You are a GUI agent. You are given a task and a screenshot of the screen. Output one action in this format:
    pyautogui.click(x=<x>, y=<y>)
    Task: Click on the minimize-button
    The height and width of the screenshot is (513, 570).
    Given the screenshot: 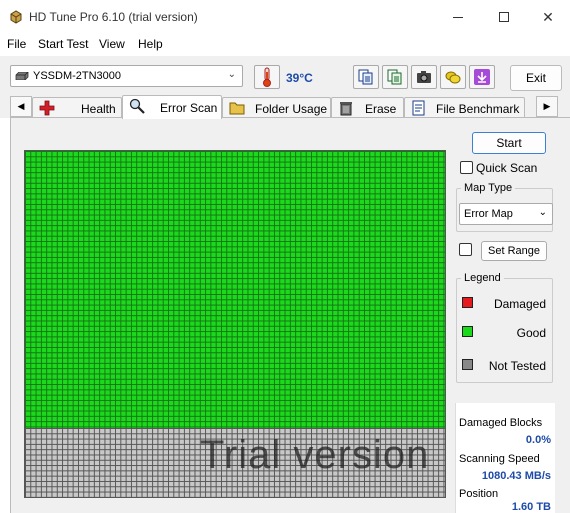 What is the action you would take?
    pyautogui.click(x=458, y=17)
    